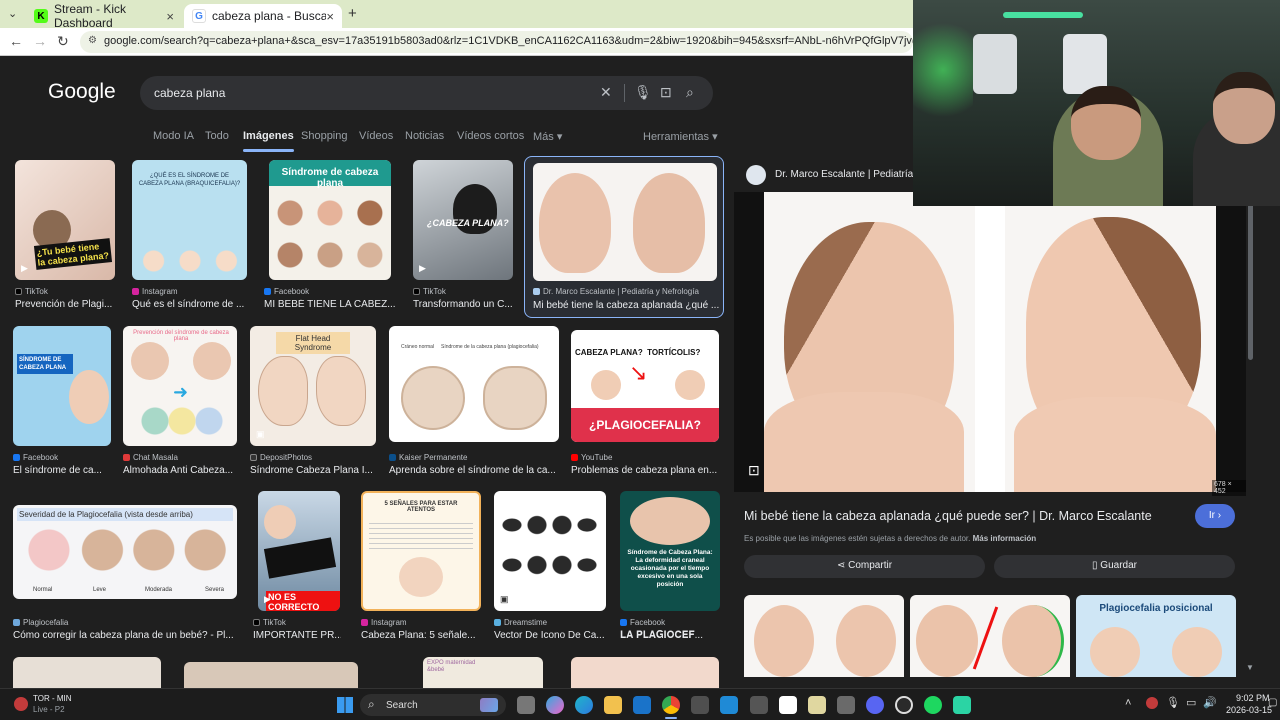 The image size is (1280, 720). Describe the element at coordinates (671, 705) in the screenshot. I see `chrome-icon` at that location.